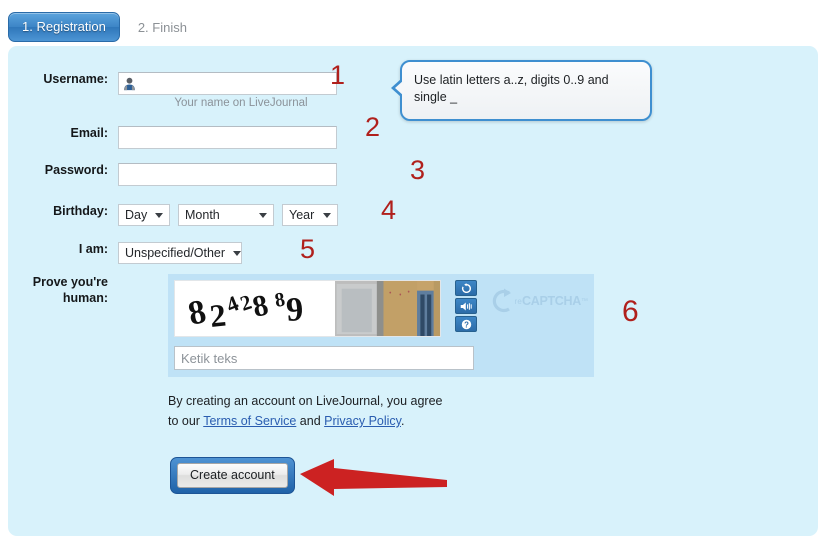  What do you see at coordinates (245, 311) in the screenshot?
I see `captcha-distorted-text: 8 2 4 2 8 8 9` at bounding box center [245, 311].